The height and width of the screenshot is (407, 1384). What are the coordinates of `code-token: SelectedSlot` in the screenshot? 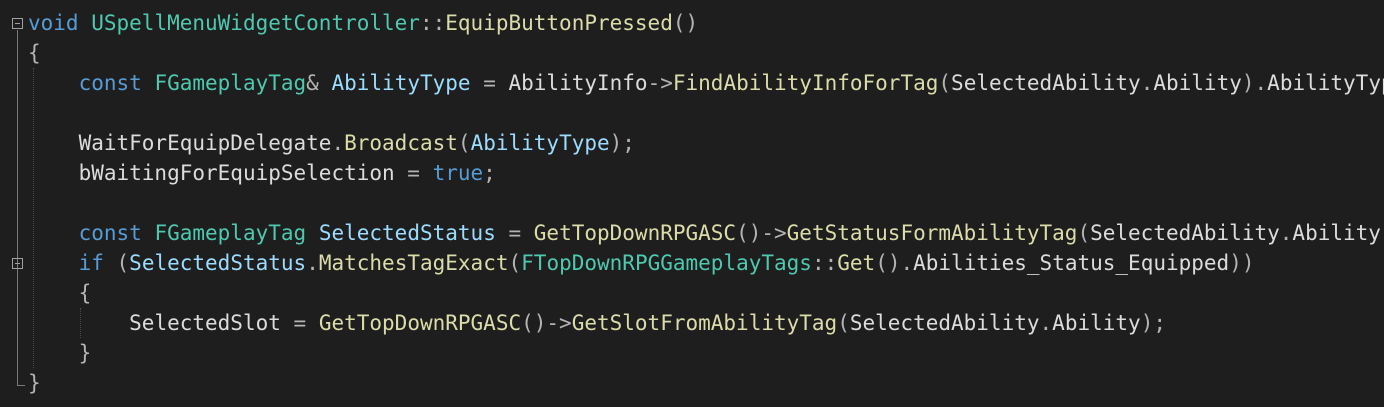 It's located at (205, 323).